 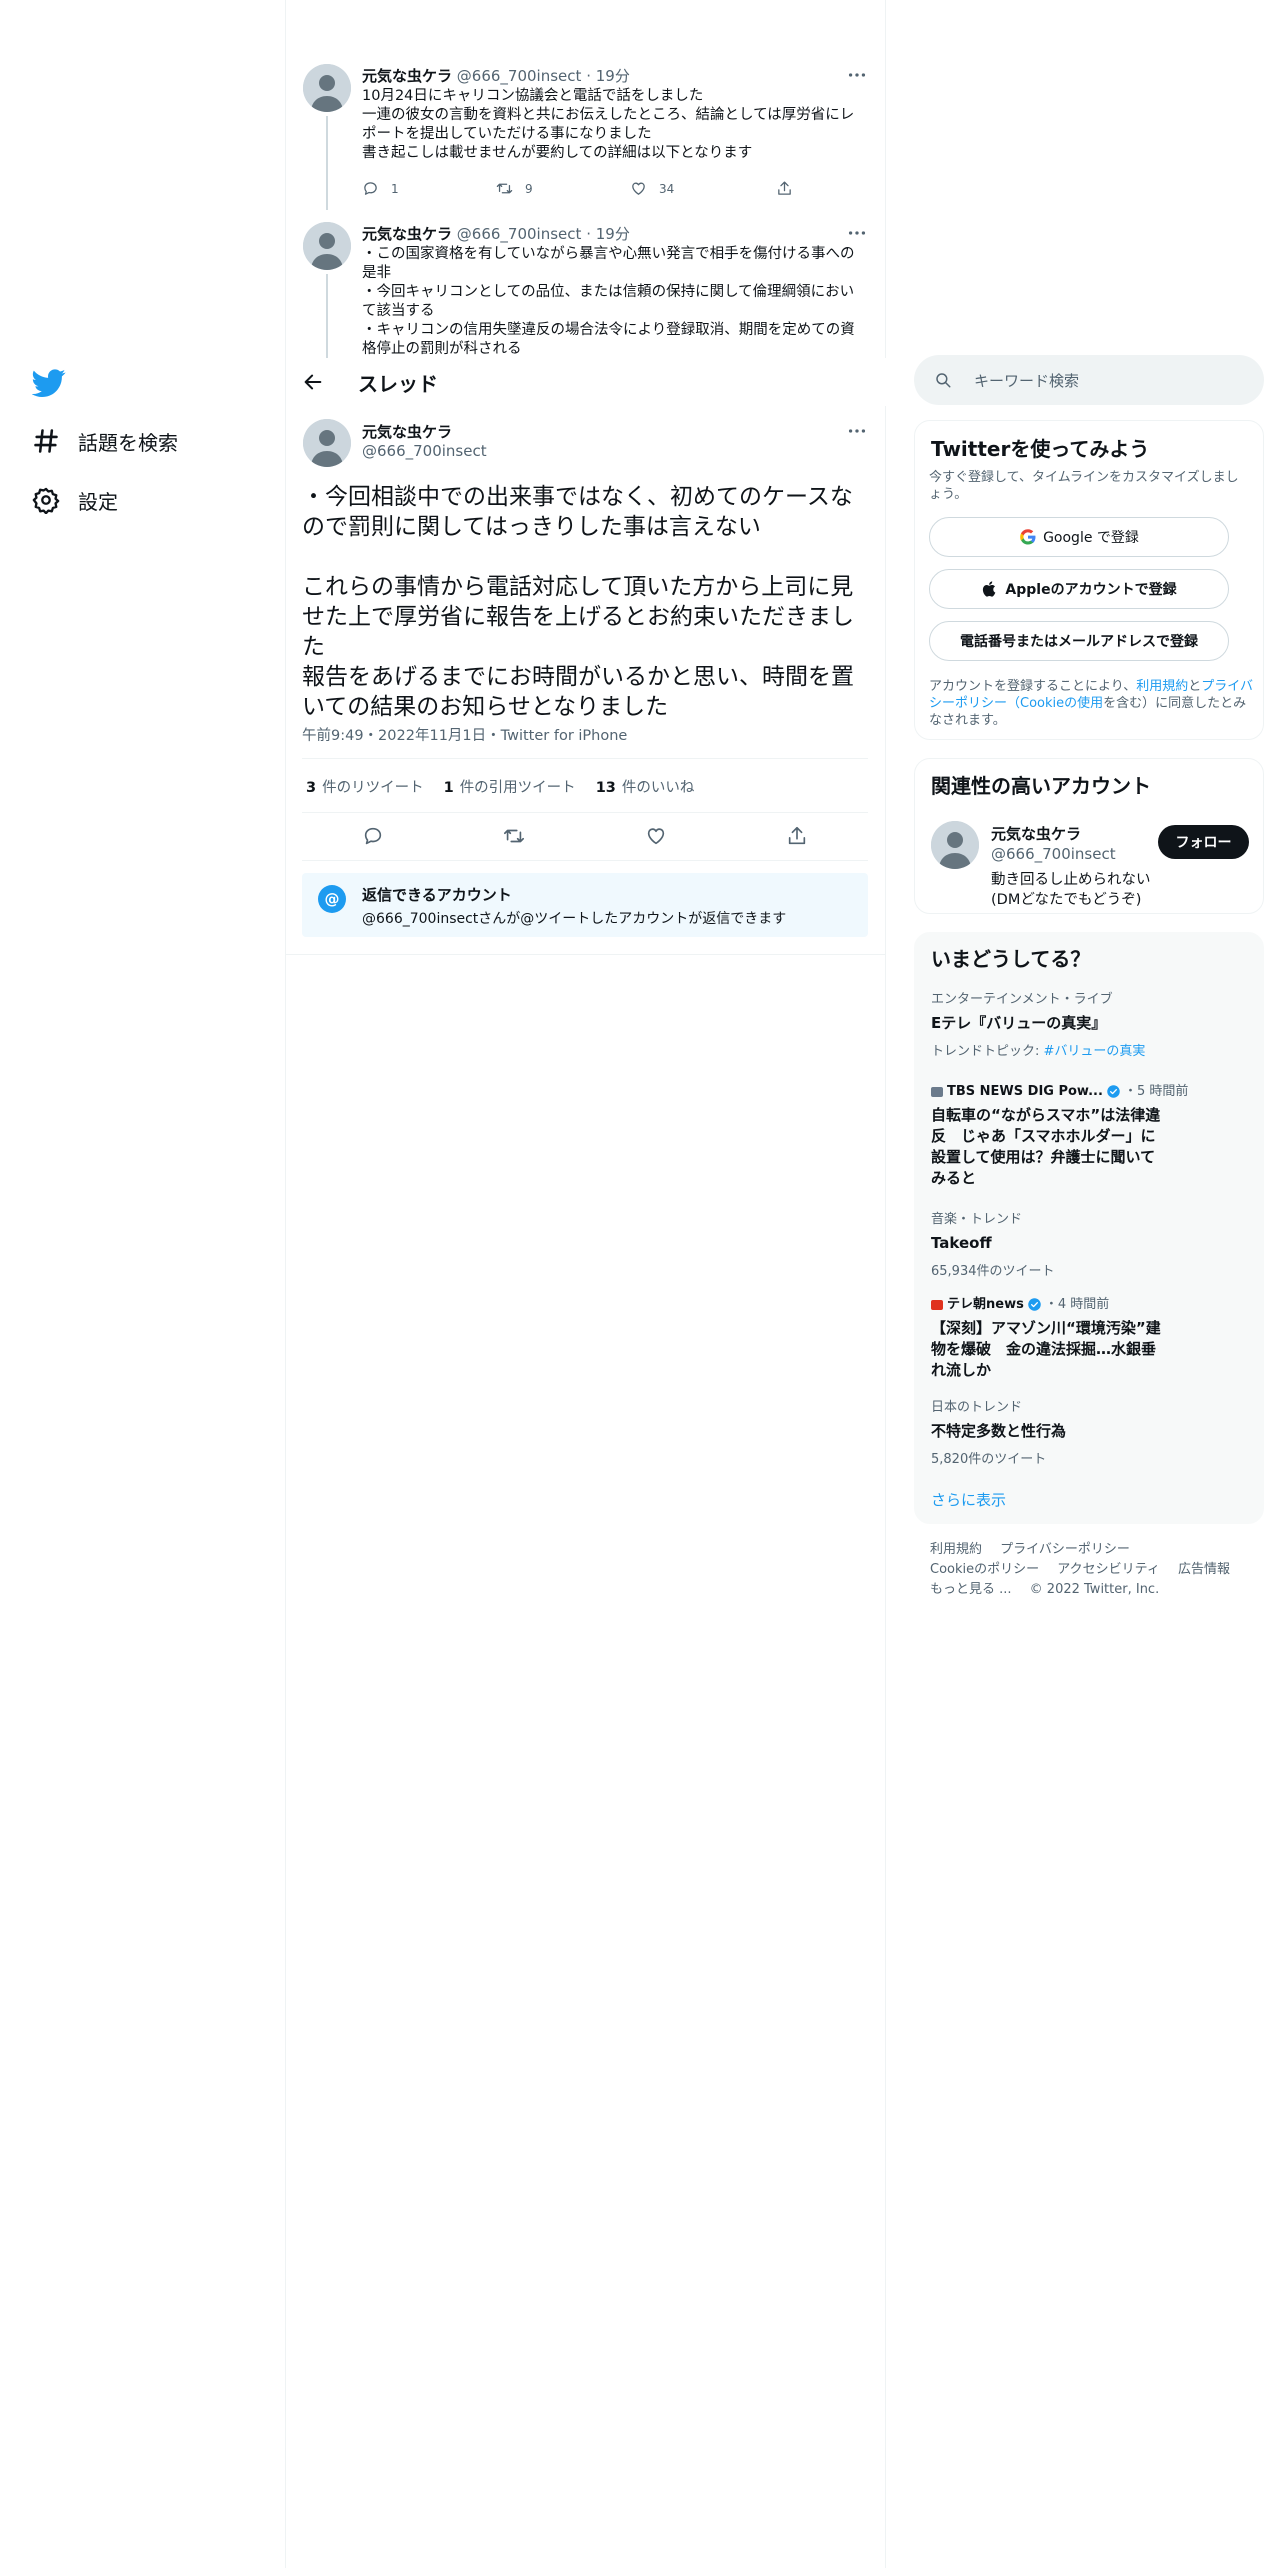 I want to click on nav-settings: 設定, so click(x=75, y=500).